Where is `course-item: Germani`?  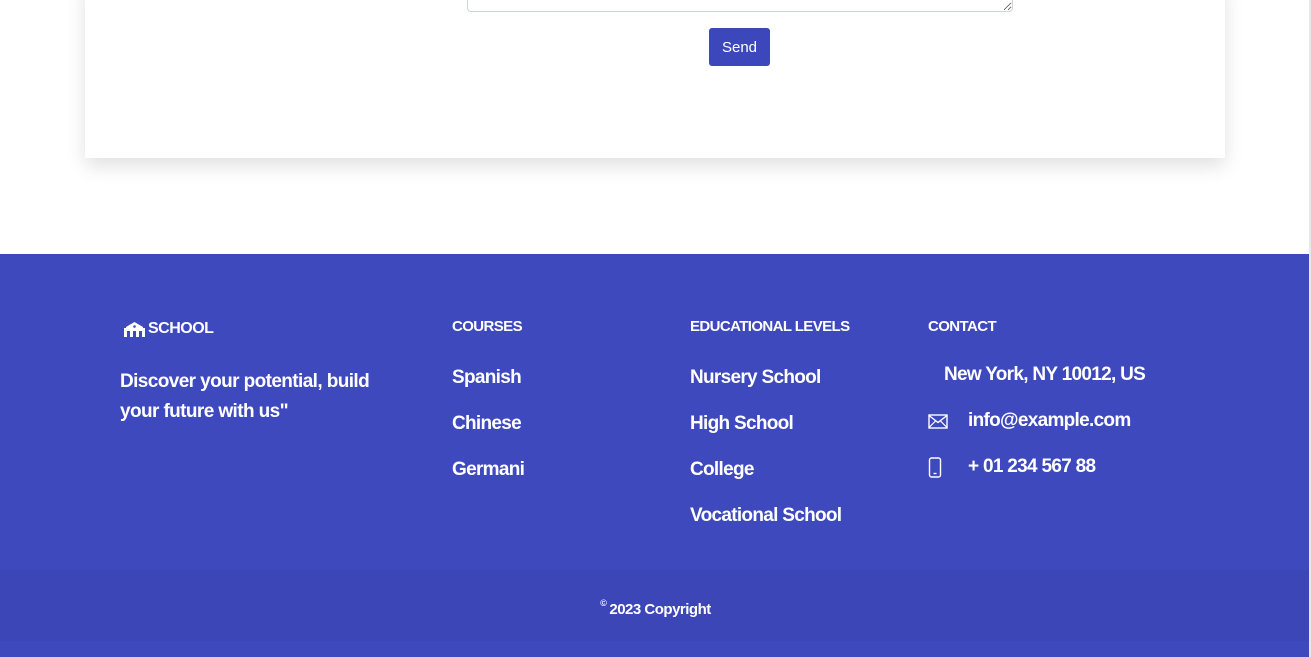
course-item: Germani is located at coordinates (488, 479).